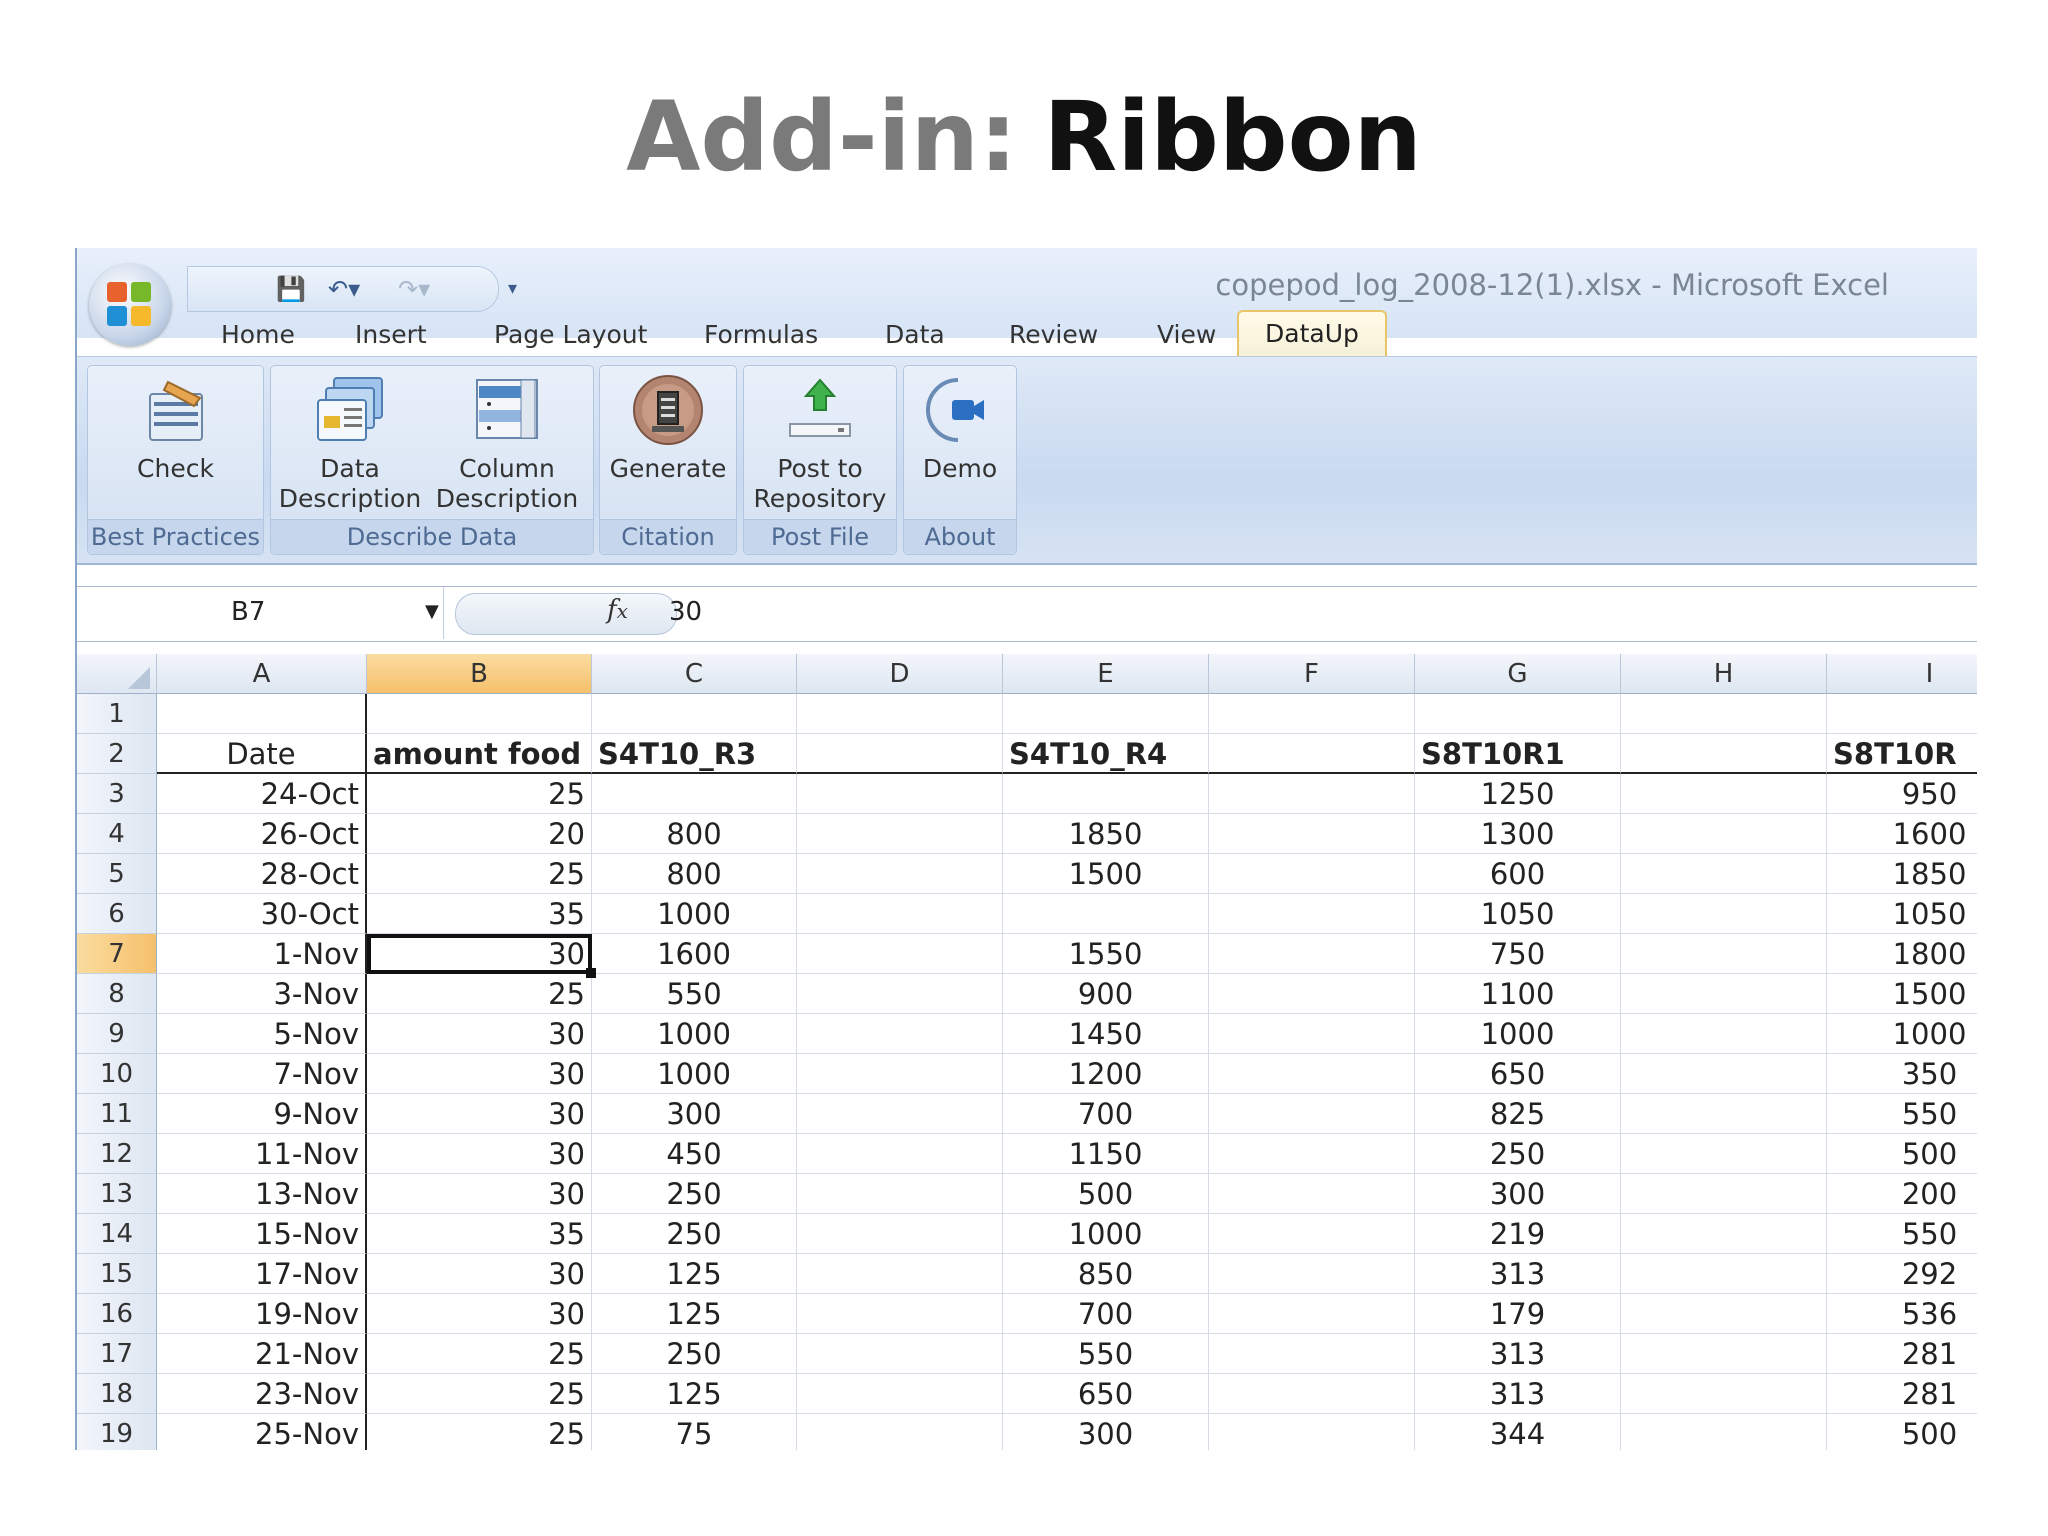 The height and width of the screenshot is (1536, 2048). I want to click on cell-e13: 500, so click(1106, 1194).